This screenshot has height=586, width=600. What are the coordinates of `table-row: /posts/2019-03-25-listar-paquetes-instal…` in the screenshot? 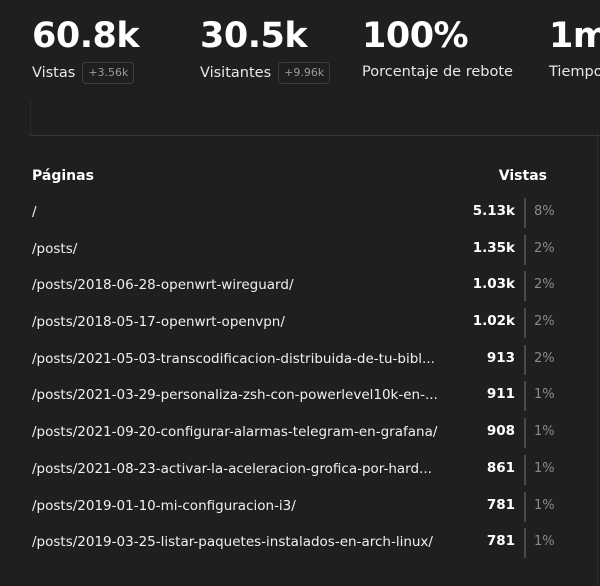 It's located at (299, 544).